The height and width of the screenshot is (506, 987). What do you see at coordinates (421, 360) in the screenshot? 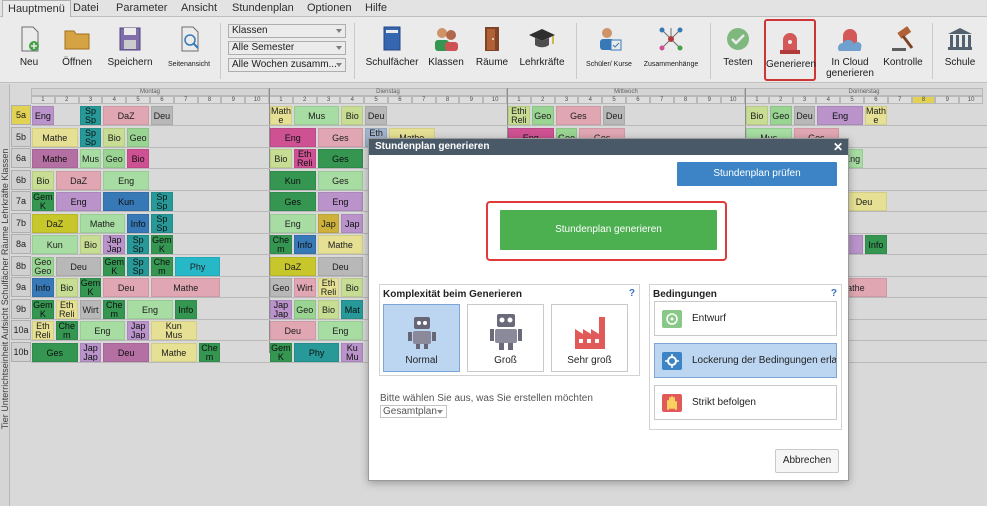
I see `complexity-normal-label: Normal` at bounding box center [421, 360].